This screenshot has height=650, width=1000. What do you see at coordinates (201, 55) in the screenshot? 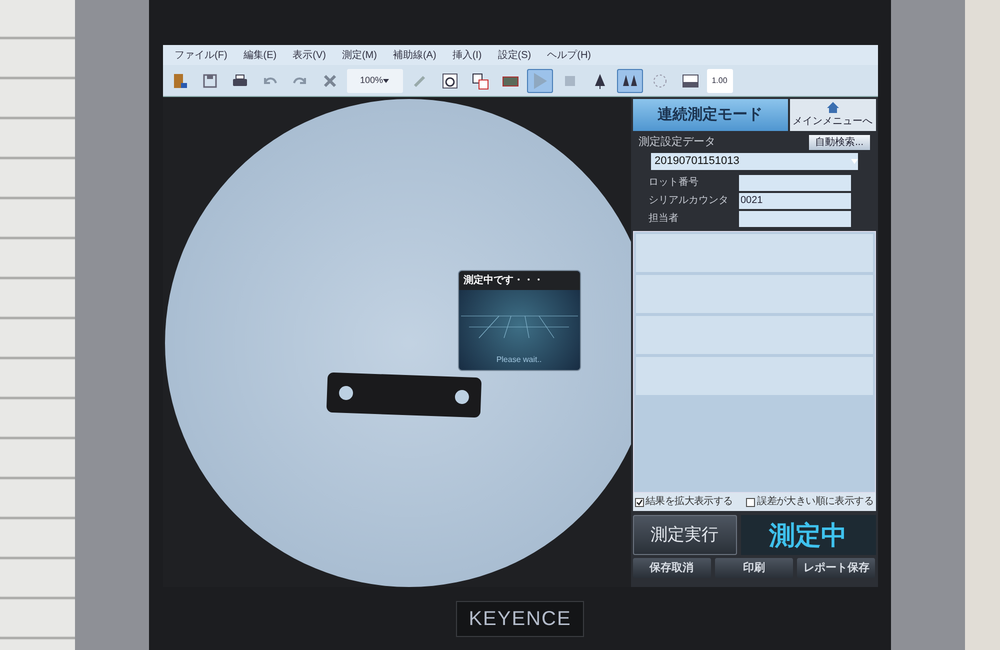
I see `menu-item: ファイル(F)` at bounding box center [201, 55].